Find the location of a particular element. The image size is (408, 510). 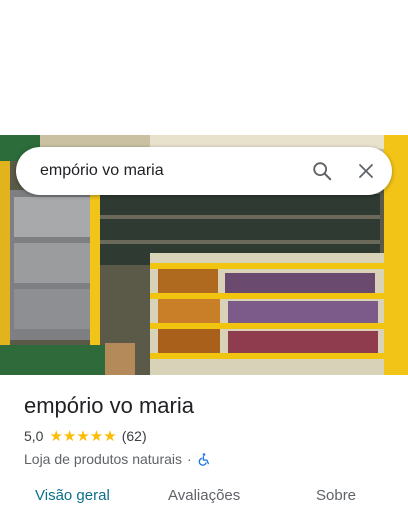

category-row: Loja de produtos naturais · is located at coordinates (208, 459).